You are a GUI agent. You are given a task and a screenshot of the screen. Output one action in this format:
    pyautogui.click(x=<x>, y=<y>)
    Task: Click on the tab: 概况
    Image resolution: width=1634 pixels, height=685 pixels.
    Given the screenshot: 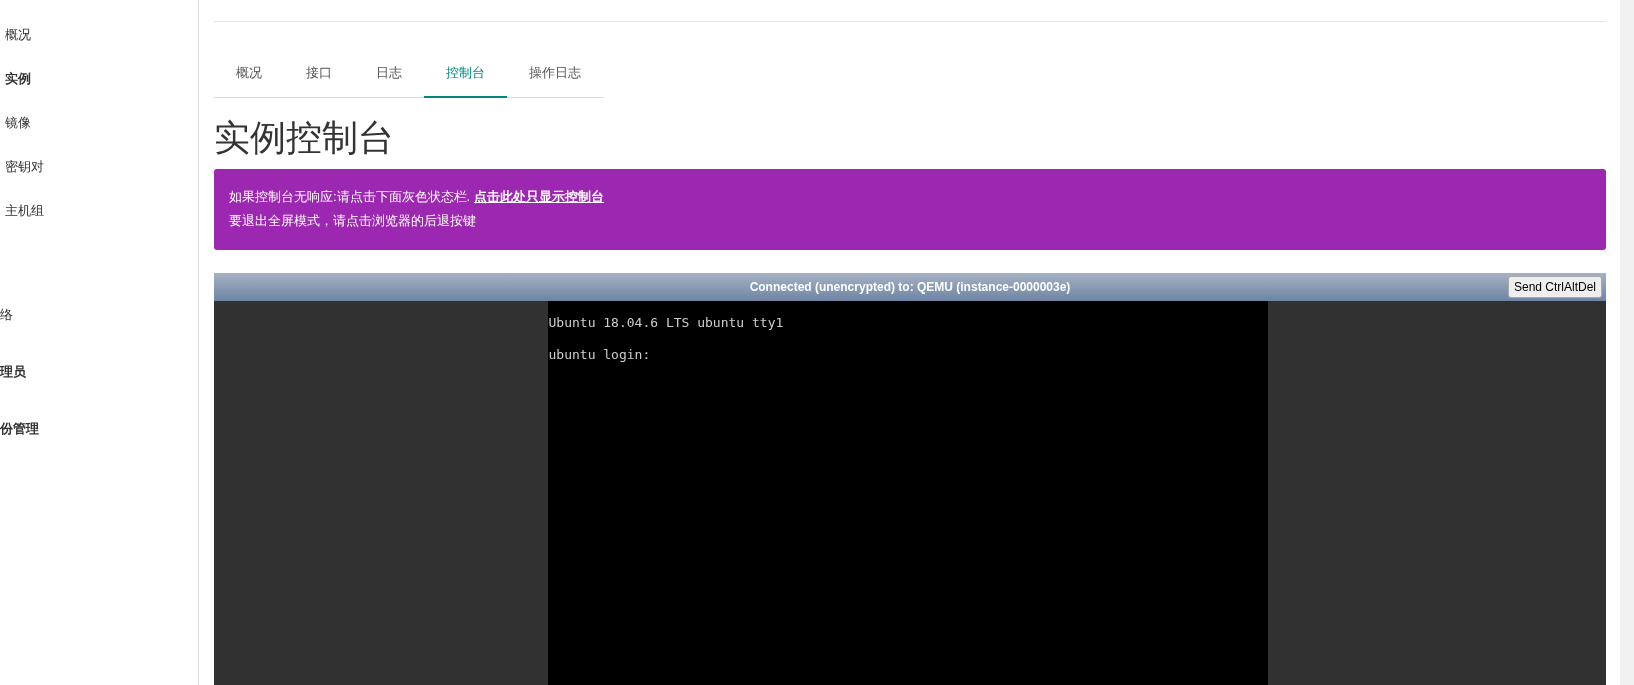 What is the action you would take?
    pyautogui.click(x=249, y=74)
    